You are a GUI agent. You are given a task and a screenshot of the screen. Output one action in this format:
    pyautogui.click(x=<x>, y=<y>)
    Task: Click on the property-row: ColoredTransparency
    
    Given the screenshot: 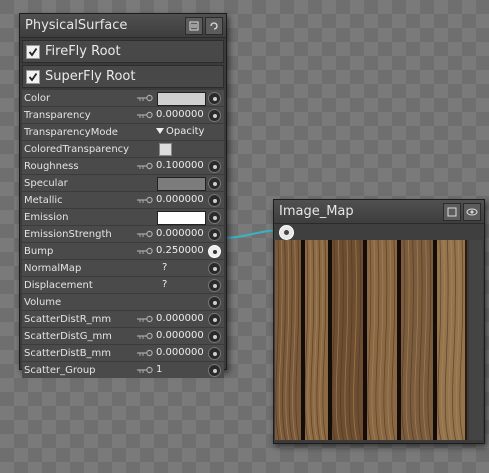 What is the action you would take?
    pyautogui.click(x=123, y=149)
    